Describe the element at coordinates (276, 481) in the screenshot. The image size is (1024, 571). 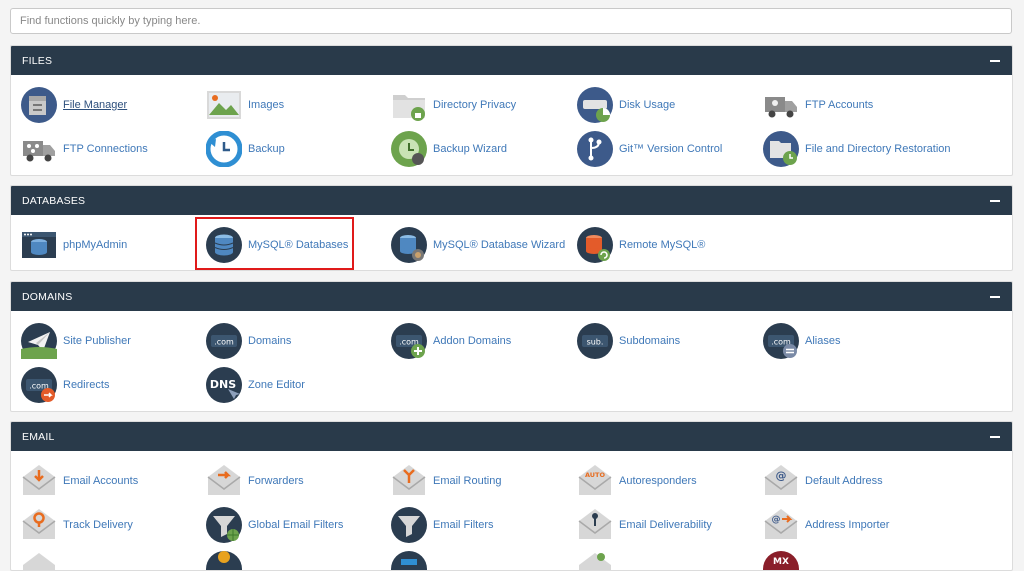
I see `forwarders-label: Forwarders` at that location.